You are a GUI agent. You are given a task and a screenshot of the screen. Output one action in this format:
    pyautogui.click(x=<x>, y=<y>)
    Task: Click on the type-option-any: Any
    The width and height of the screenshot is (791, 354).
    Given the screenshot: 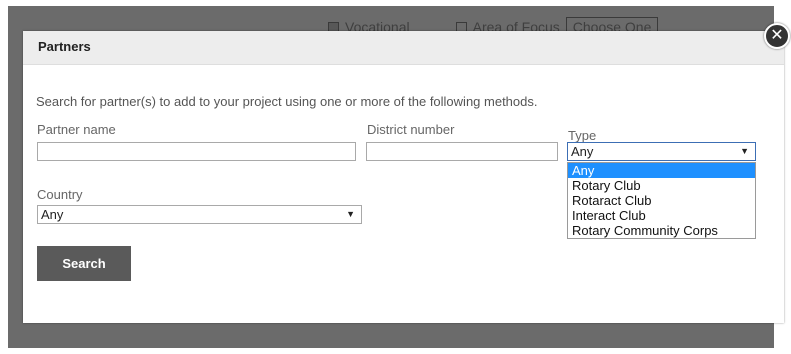 What is the action you would take?
    pyautogui.click(x=661, y=170)
    